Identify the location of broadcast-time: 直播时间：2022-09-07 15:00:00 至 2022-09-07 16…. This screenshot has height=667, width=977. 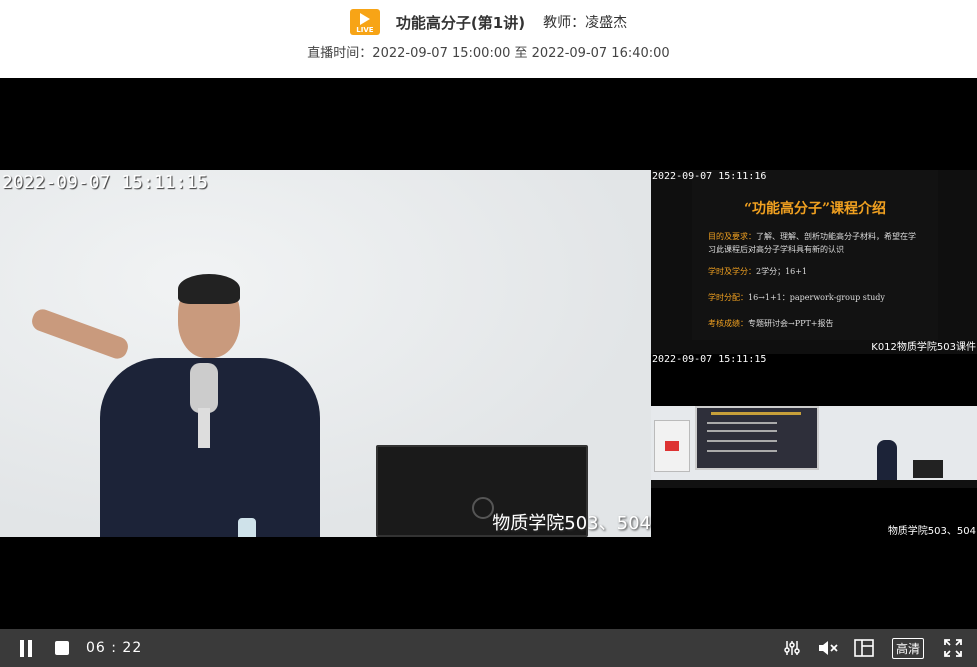
(488, 53).